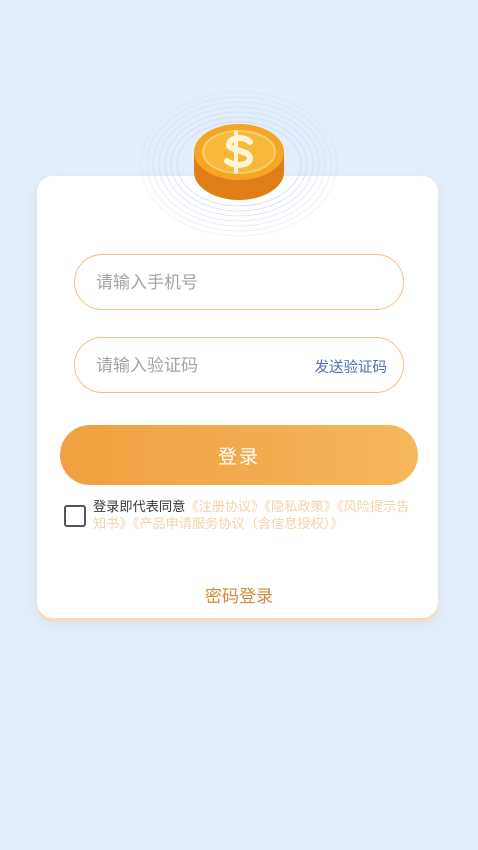 The width and height of the screenshot is (478, 850). I want to click on login-button: 登录, so click(239, 455).